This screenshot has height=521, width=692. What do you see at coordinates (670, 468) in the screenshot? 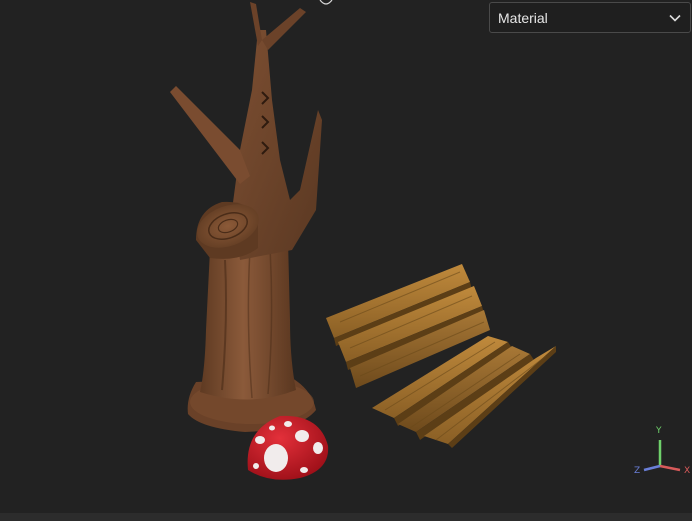
I see `x-axis-line` at bounding box center [670, 468].